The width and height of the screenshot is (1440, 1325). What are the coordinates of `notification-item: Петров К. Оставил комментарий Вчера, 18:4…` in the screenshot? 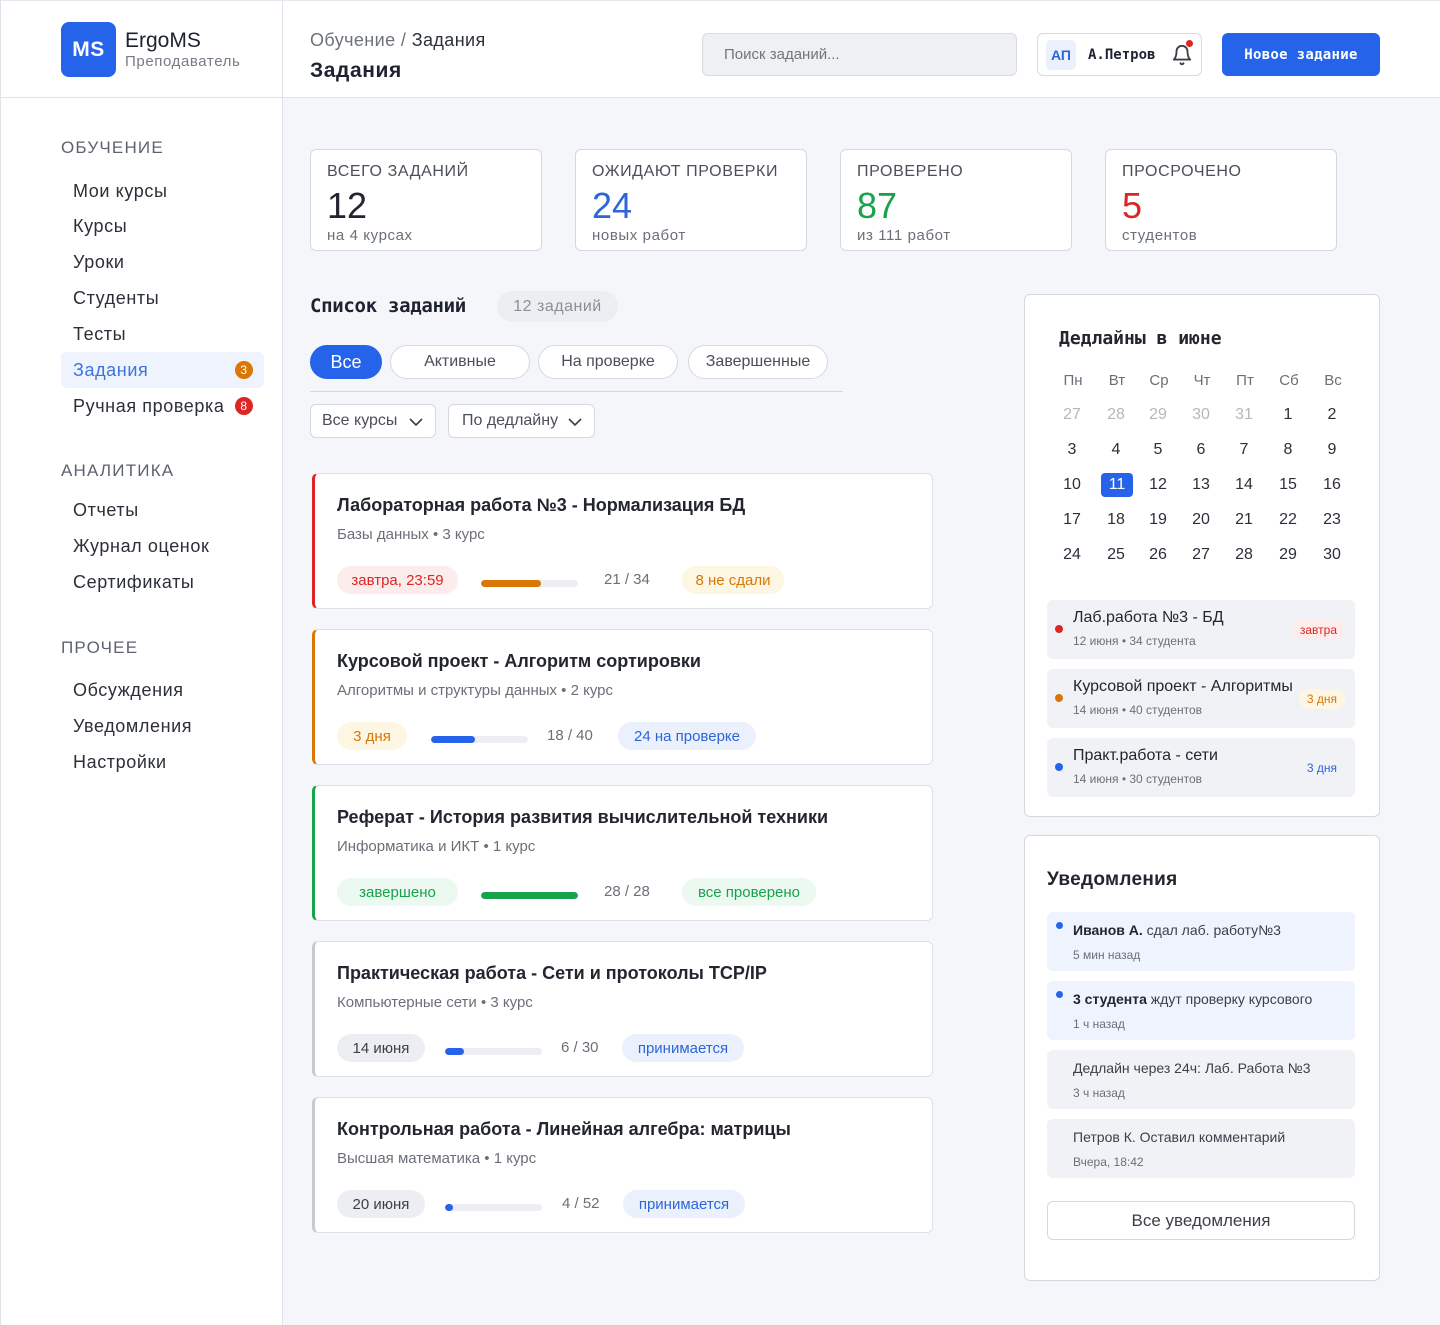 It's located at (1201, 1148).